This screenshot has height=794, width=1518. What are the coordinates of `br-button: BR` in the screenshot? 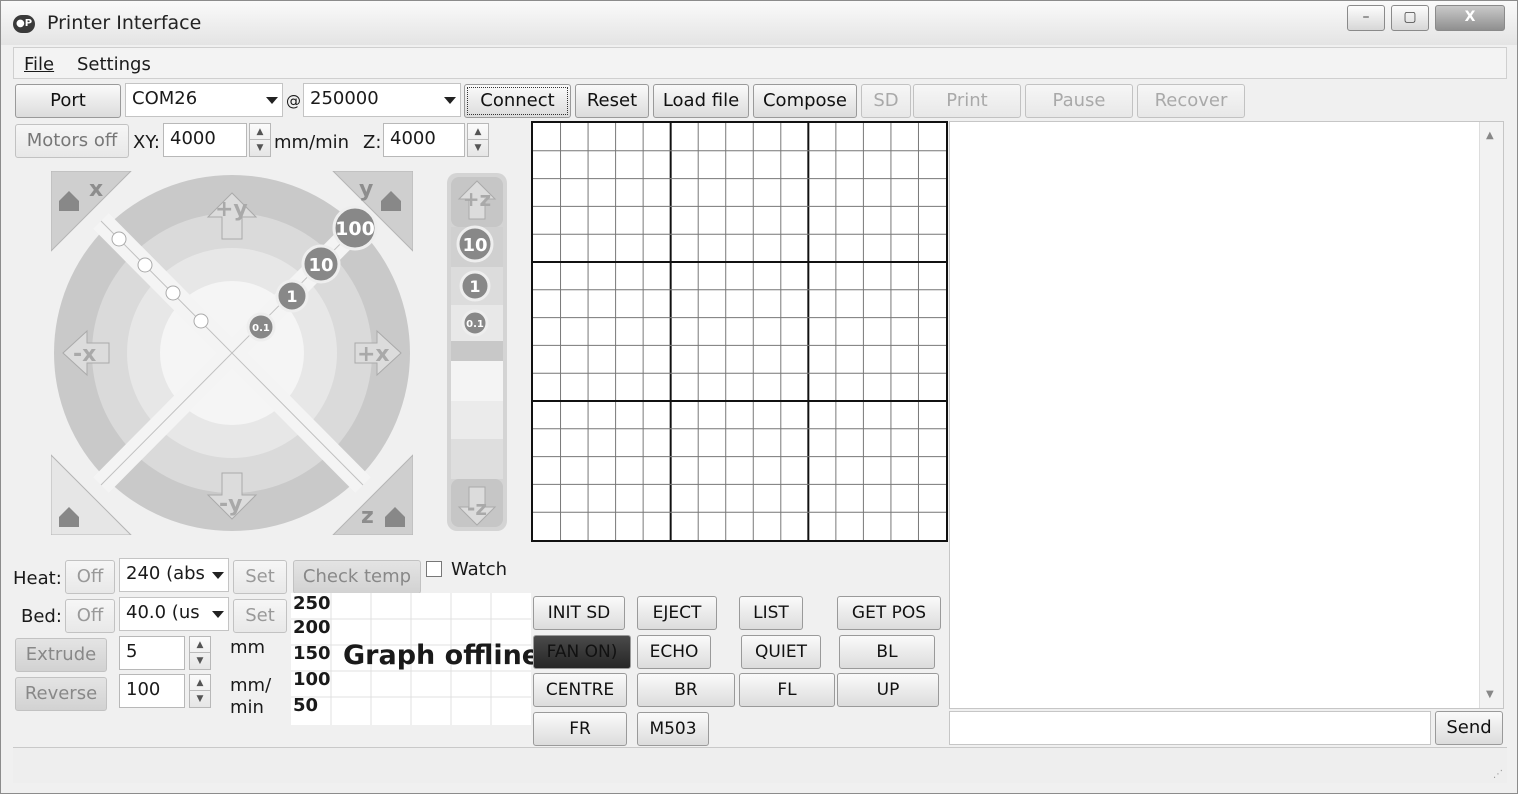 It's located at (686, 690).